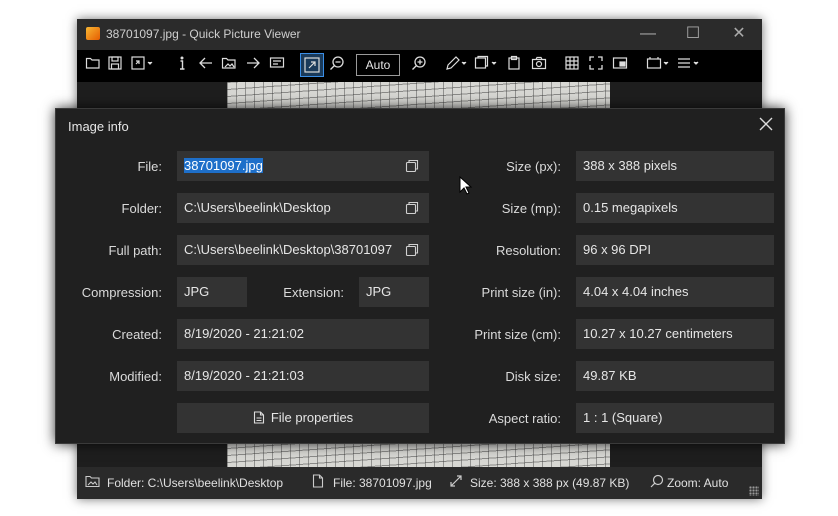 The height and width of the screenshot is (516, 838). What do you see at coordinates (648, 34) in the screenshot?
I see `minimize-button: —` at bounding box center [648, 34].